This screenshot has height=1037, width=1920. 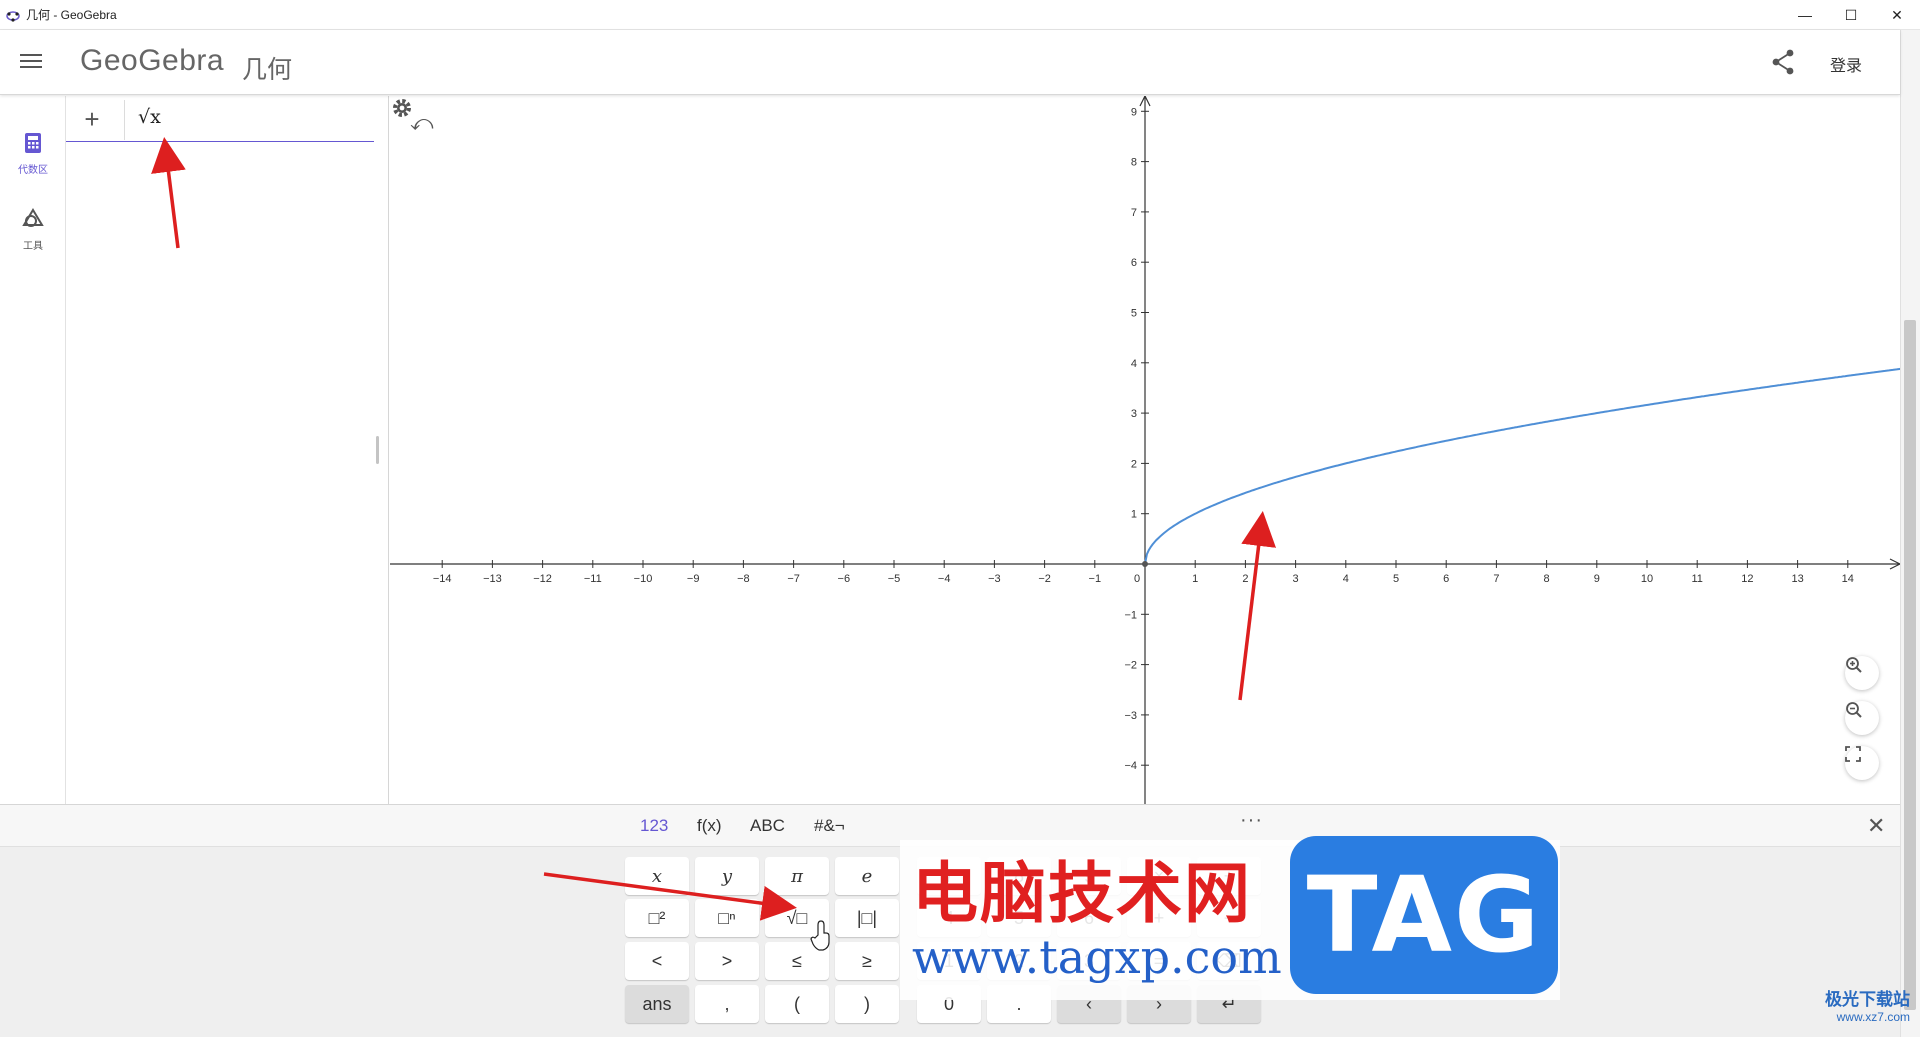 What do you see at coordinates (727, 1004) in the screenshot?
I see `key-comma: ,` at bounding box center [727, 1004].